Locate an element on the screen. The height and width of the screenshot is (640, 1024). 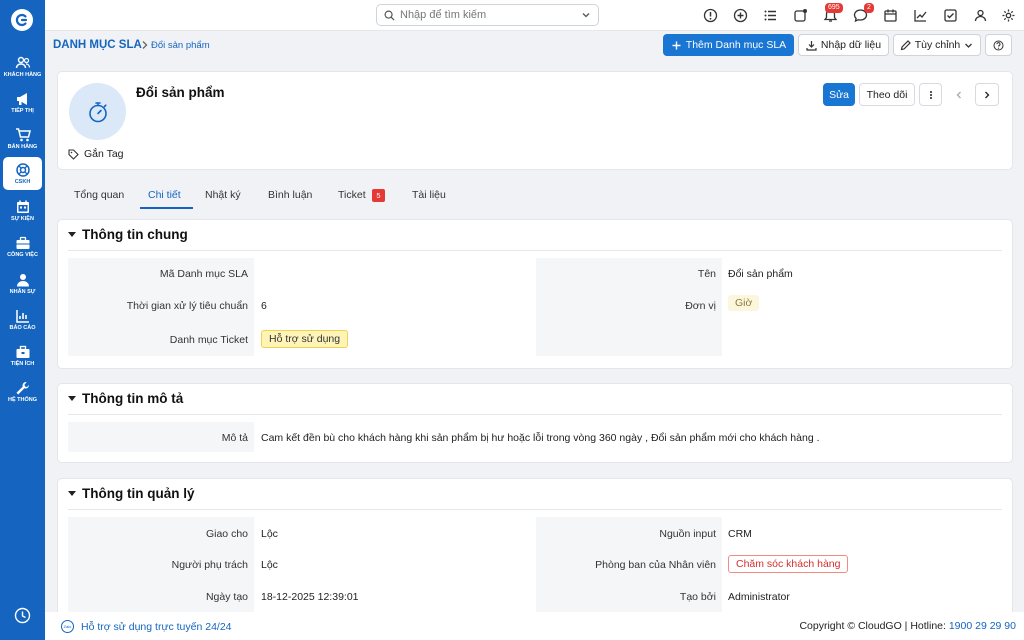
add-sla-button: Thêm Danh mục SLA is located at coordinates (728, 45).